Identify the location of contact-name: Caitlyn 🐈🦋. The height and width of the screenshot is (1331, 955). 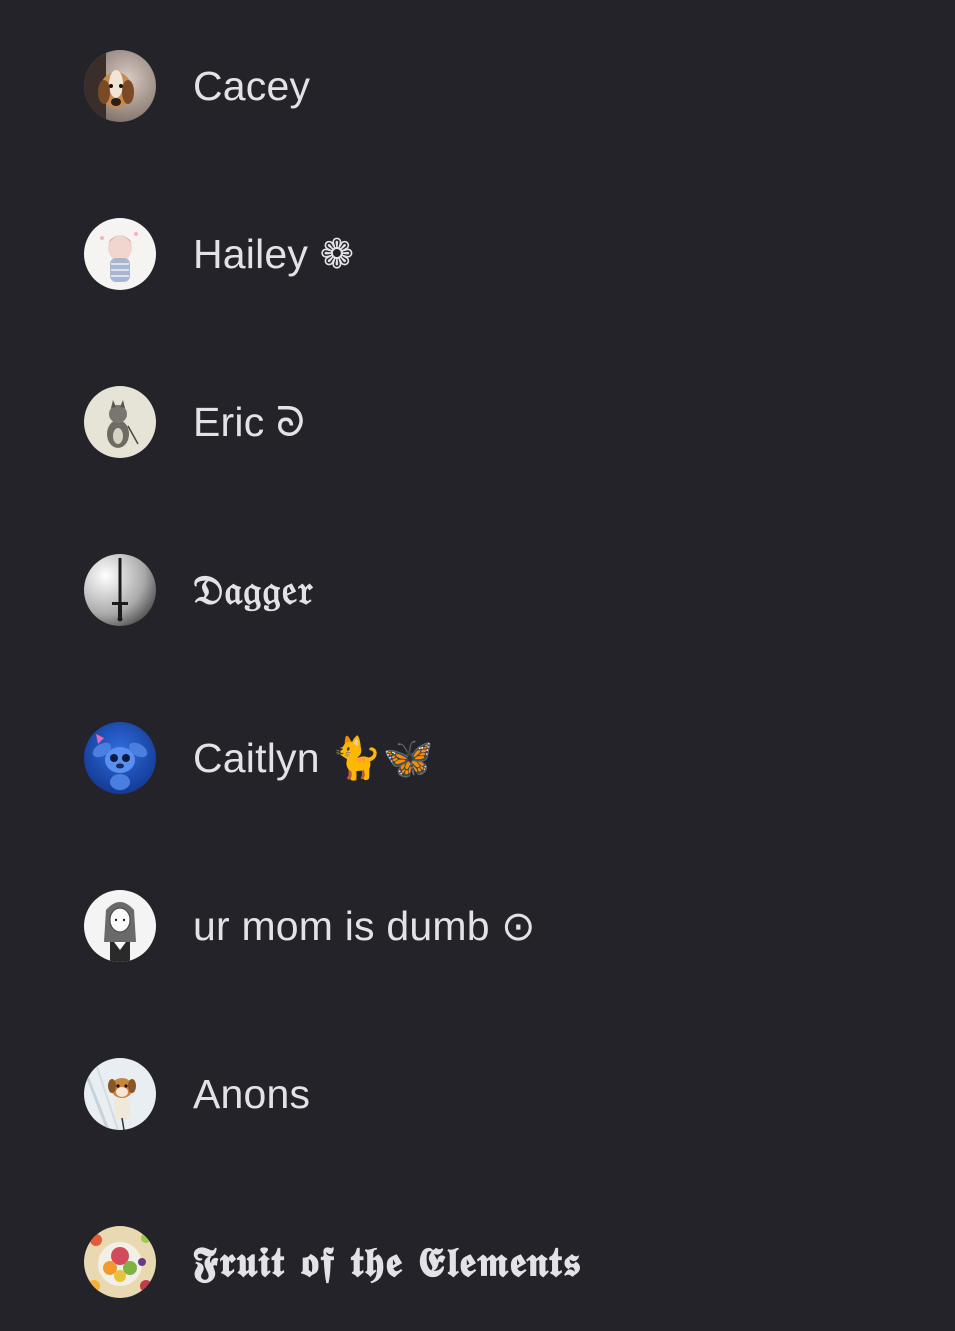
(313, 758).